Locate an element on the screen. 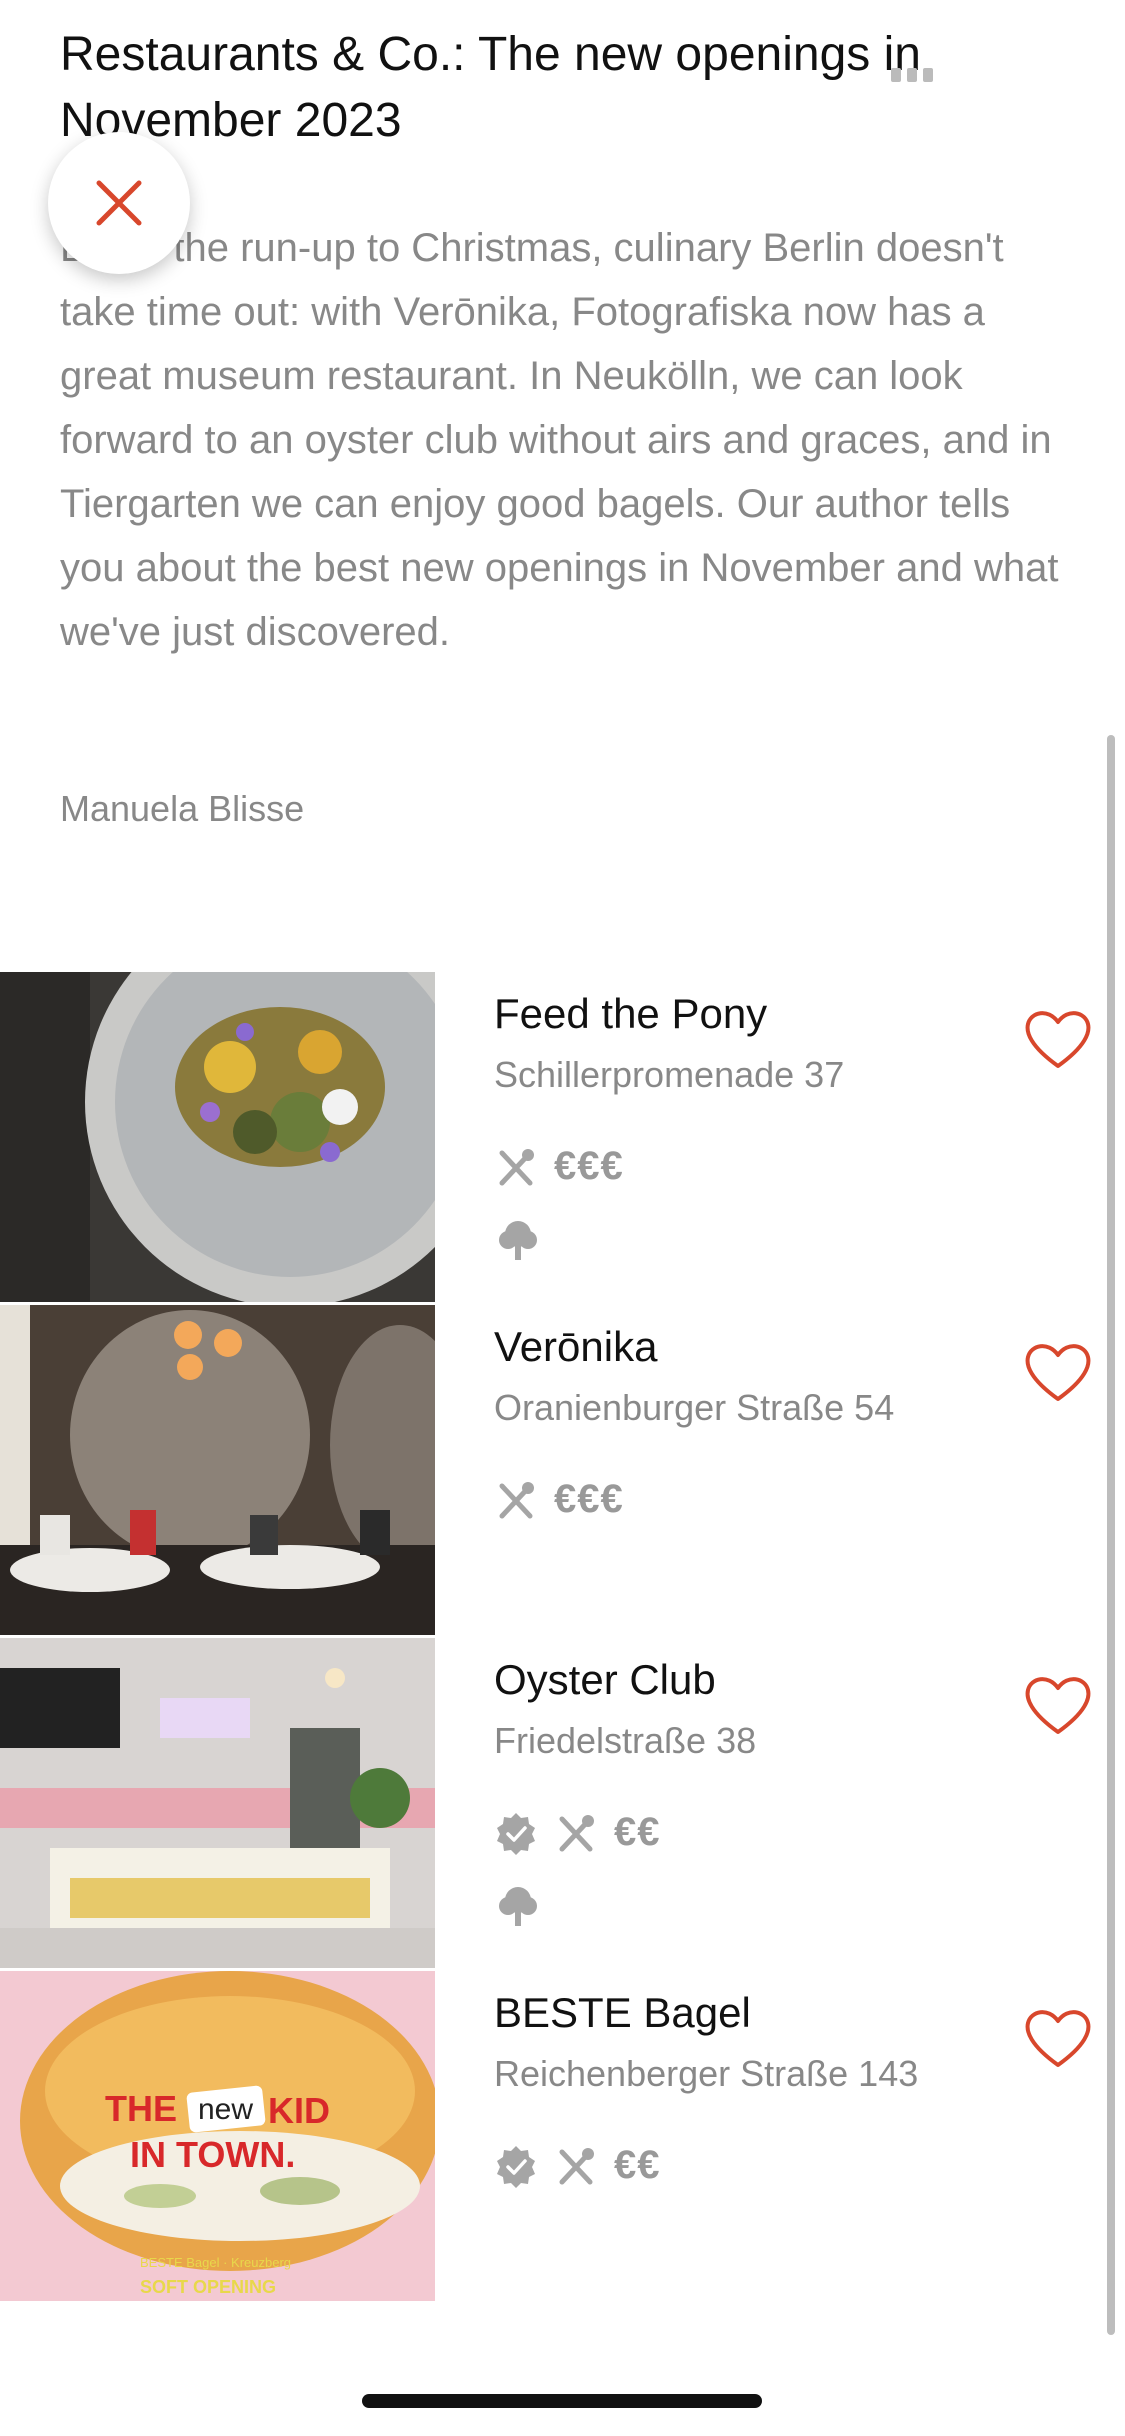 This screenshot has width=1125, height=2436. oyster-bar-photo is located at coordinates (217, 1803).